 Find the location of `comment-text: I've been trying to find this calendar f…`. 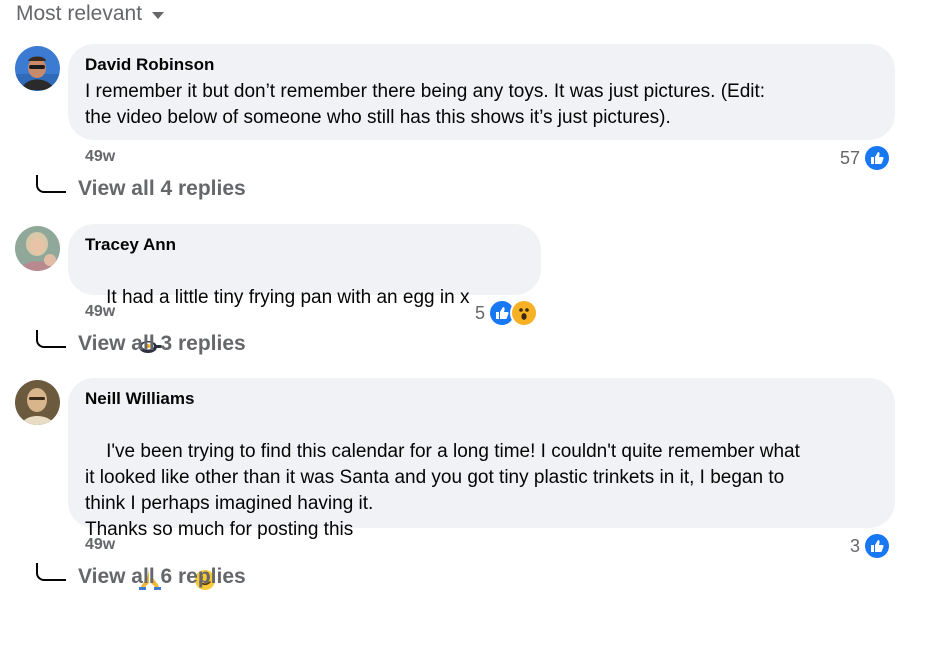

comment-text: I've been trying to find this calendar f… is located at coordinates (442, 490).